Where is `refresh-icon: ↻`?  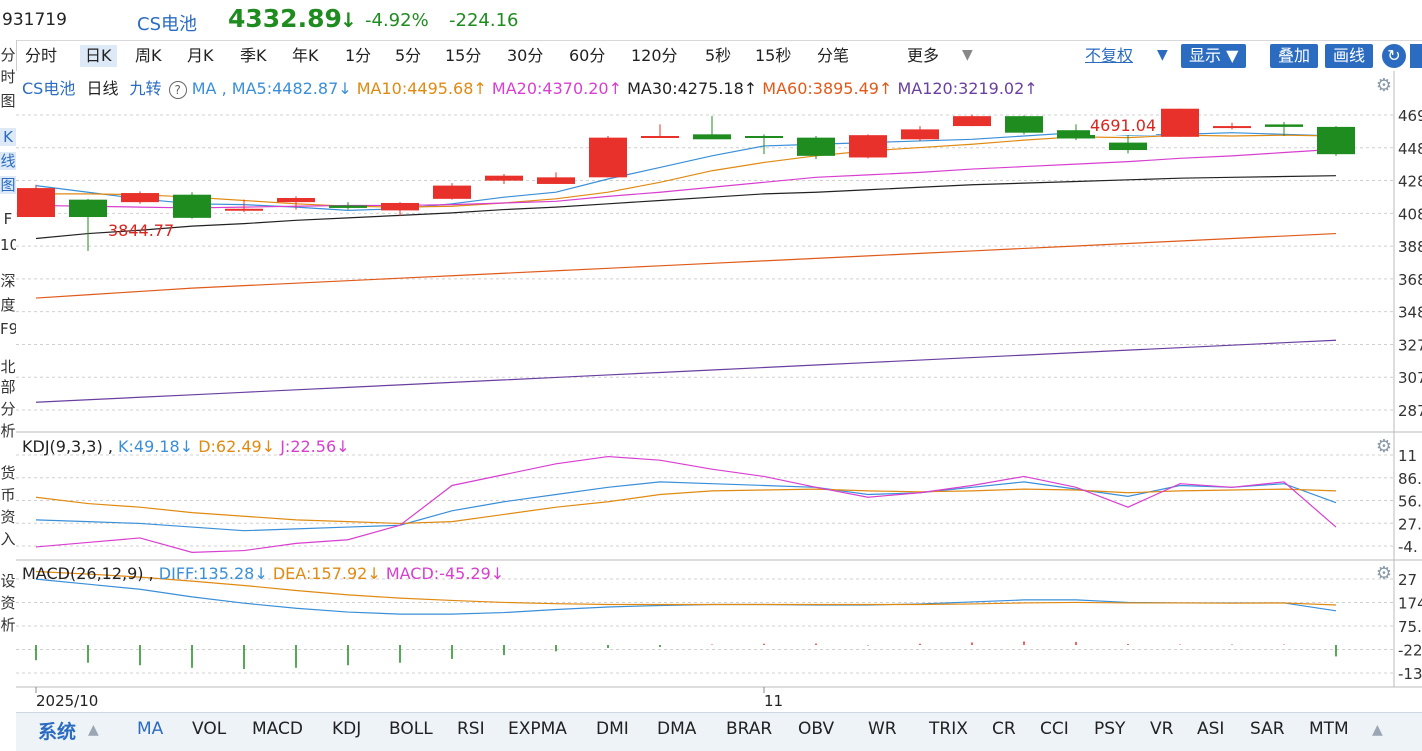
refresh-icon: ↻ is located at coordinates (1394, 56).